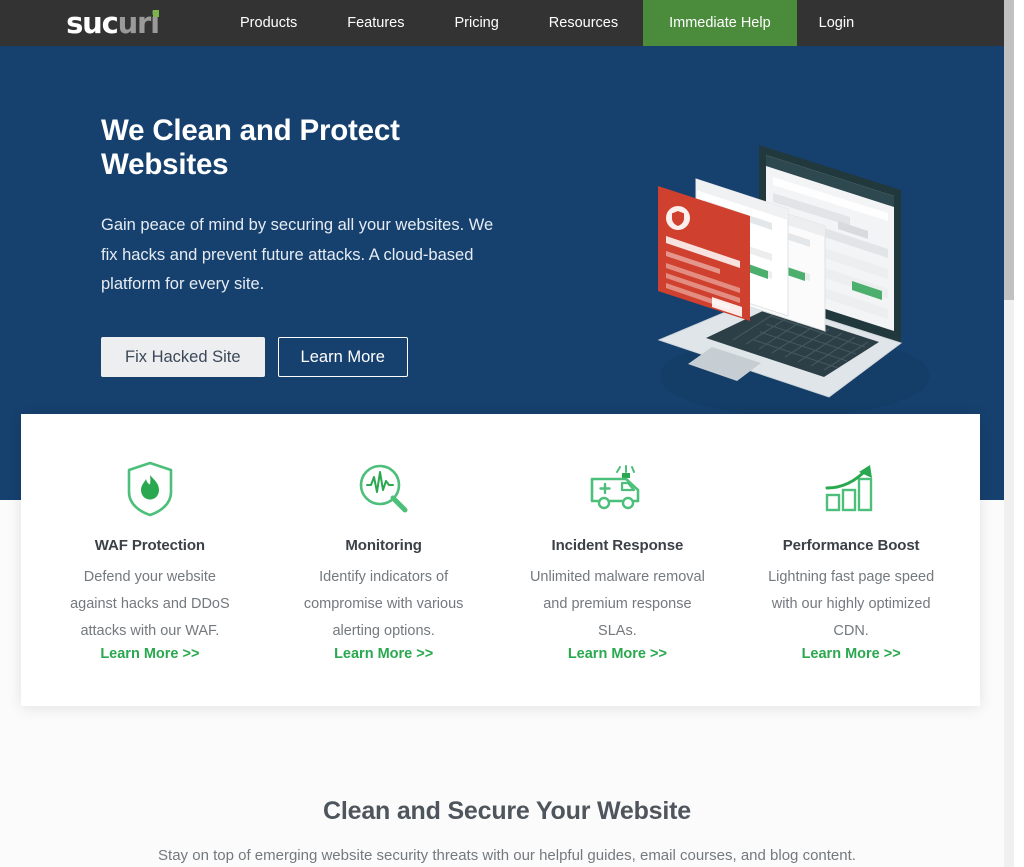 The height and width of the screenshot is (867, 1024). What do you see at coordinates (720, 23) in the screenshot?
I see `nav-item-immediate-help: Immediate Help` at bounding box center [720, 23].